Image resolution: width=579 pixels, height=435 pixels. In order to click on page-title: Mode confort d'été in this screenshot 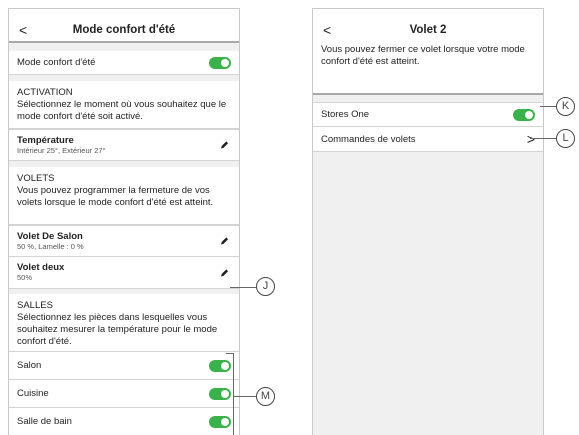, I will do `click(124, 30)`.